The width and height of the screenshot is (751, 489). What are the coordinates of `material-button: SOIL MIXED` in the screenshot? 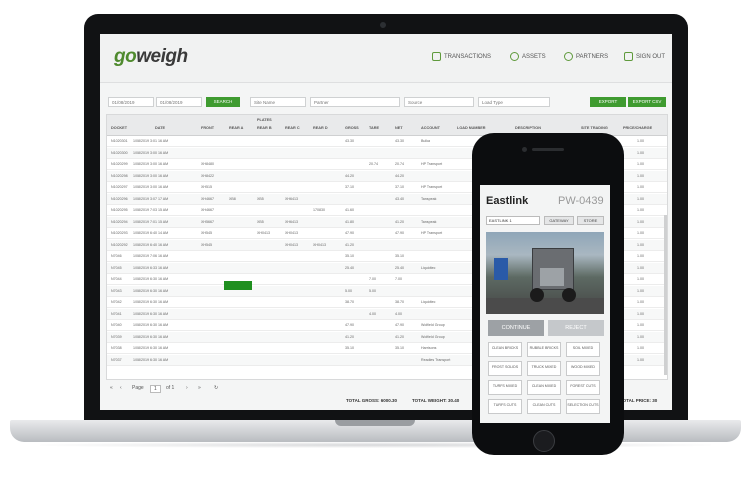 It's located at (583, 349).